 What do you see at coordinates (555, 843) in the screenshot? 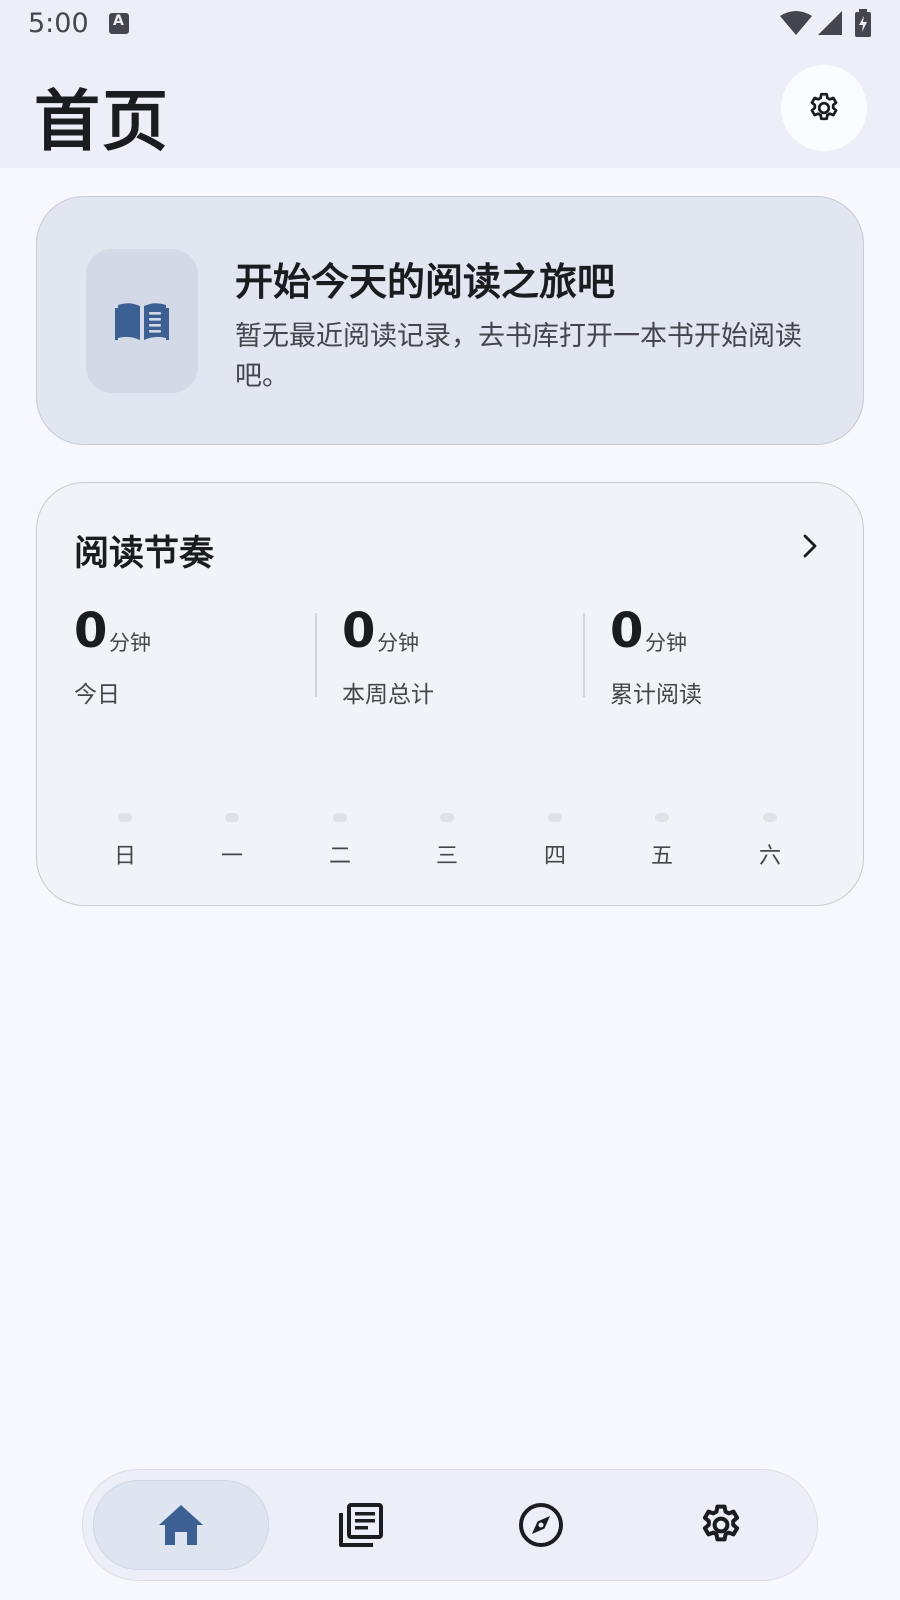
I see `day-column-thu: 四` at bounding box center [555, 843].